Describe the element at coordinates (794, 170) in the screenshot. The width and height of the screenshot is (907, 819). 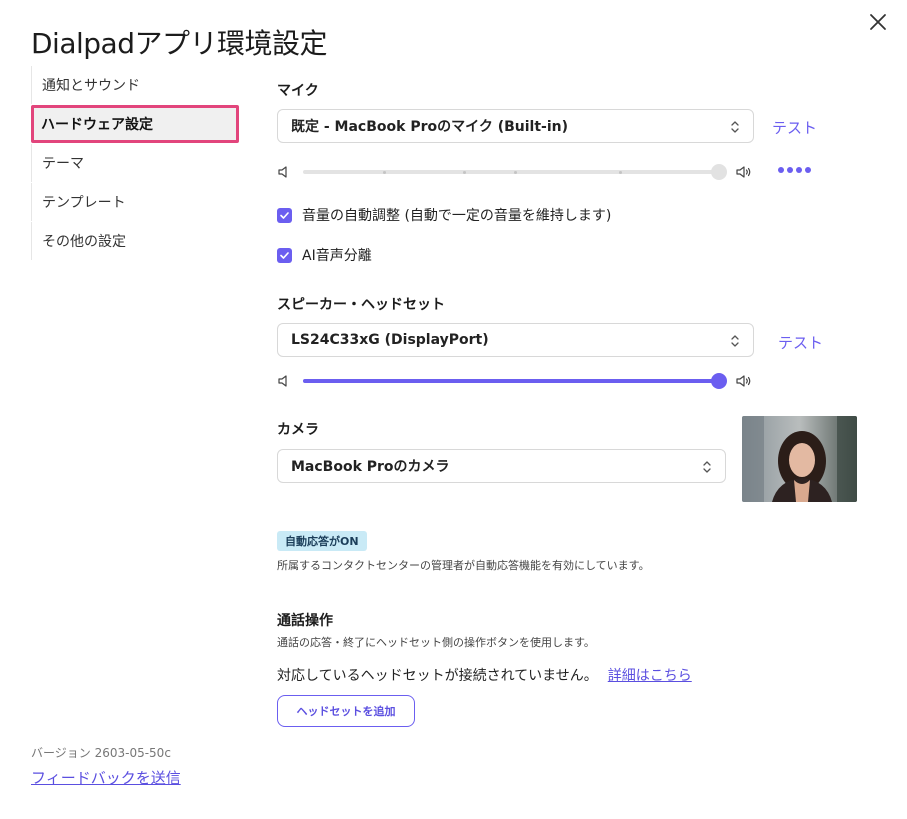
I see `mic-level-meter` at that location.